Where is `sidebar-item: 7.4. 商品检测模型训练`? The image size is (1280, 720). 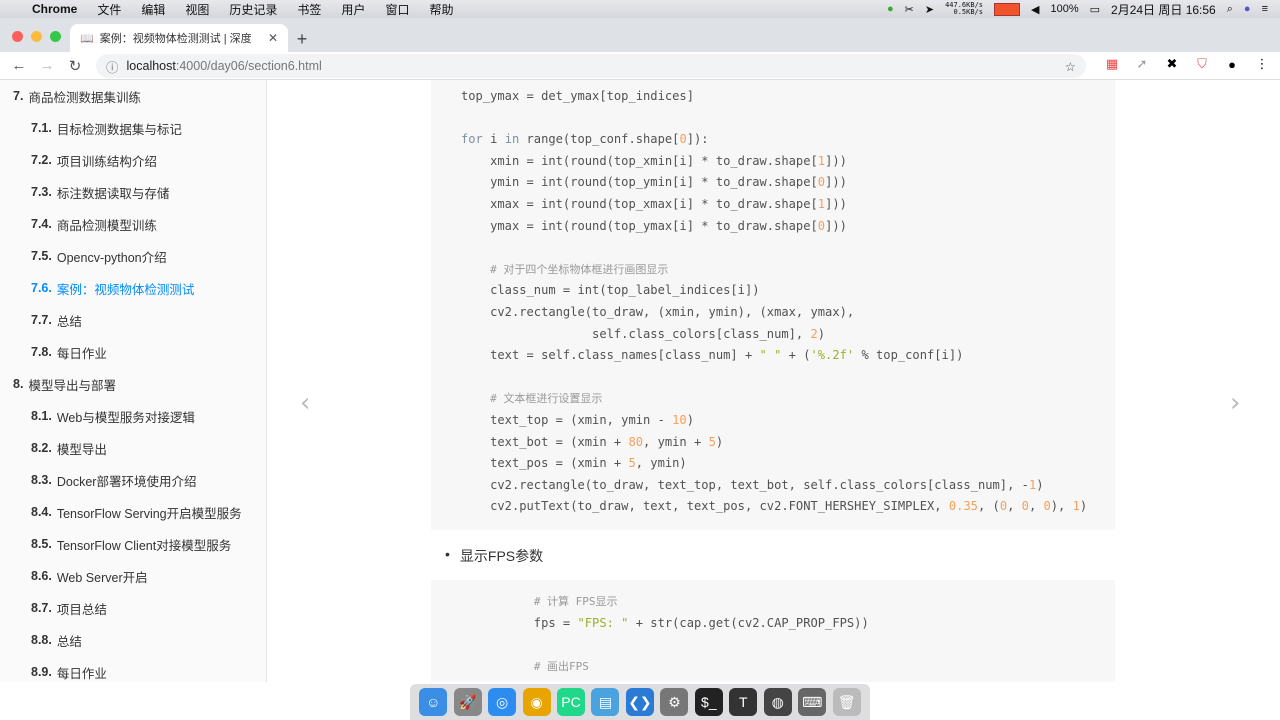 sidebar-item: 7.4. 商品检测模型训练 is located at coordinates (133, 224).